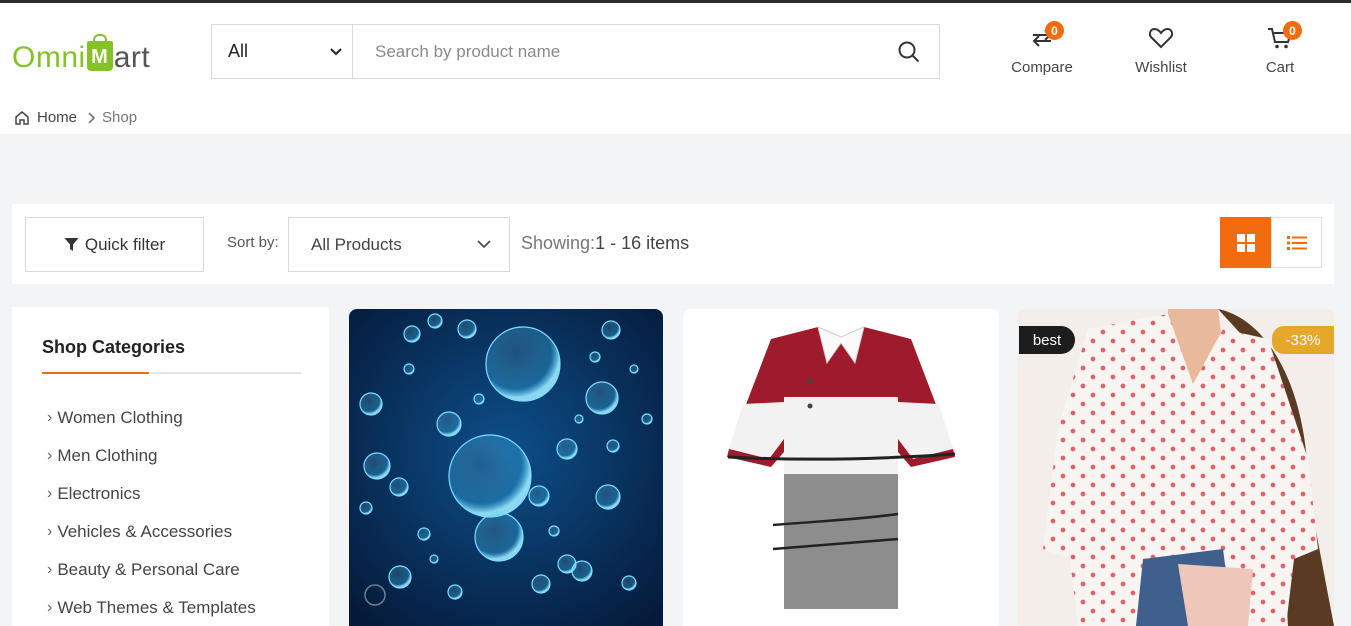  I want to click on category-item-electronics: › Electronics, so click(151, 503).